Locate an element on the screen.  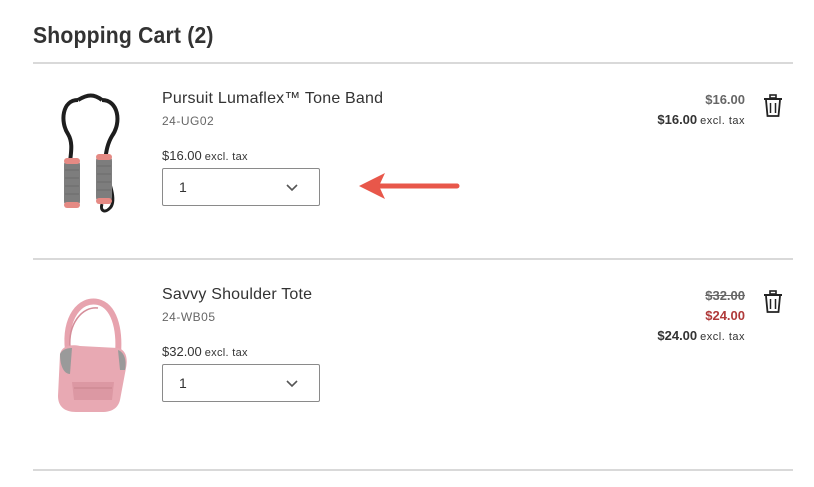
unit-price: $32.00 excl. tax is located at coordinates (205, 351).